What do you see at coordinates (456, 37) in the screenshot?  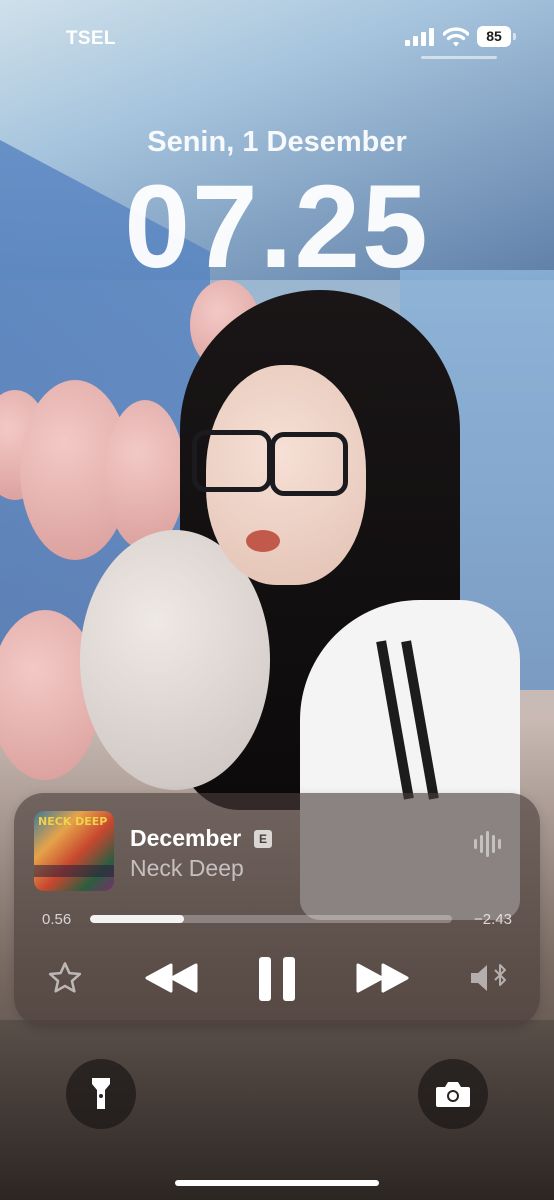 I see `wifi-icon` at bounding box center [456, 37].